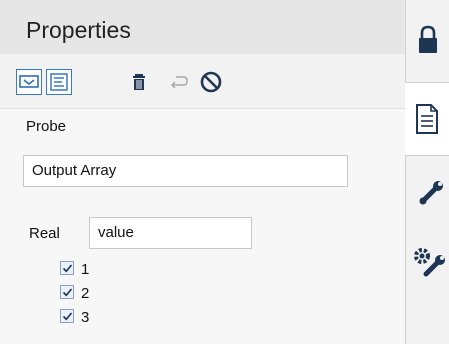 The image size is (449, 344). I want to click on probe-input: Output Array, so click(185, 171).